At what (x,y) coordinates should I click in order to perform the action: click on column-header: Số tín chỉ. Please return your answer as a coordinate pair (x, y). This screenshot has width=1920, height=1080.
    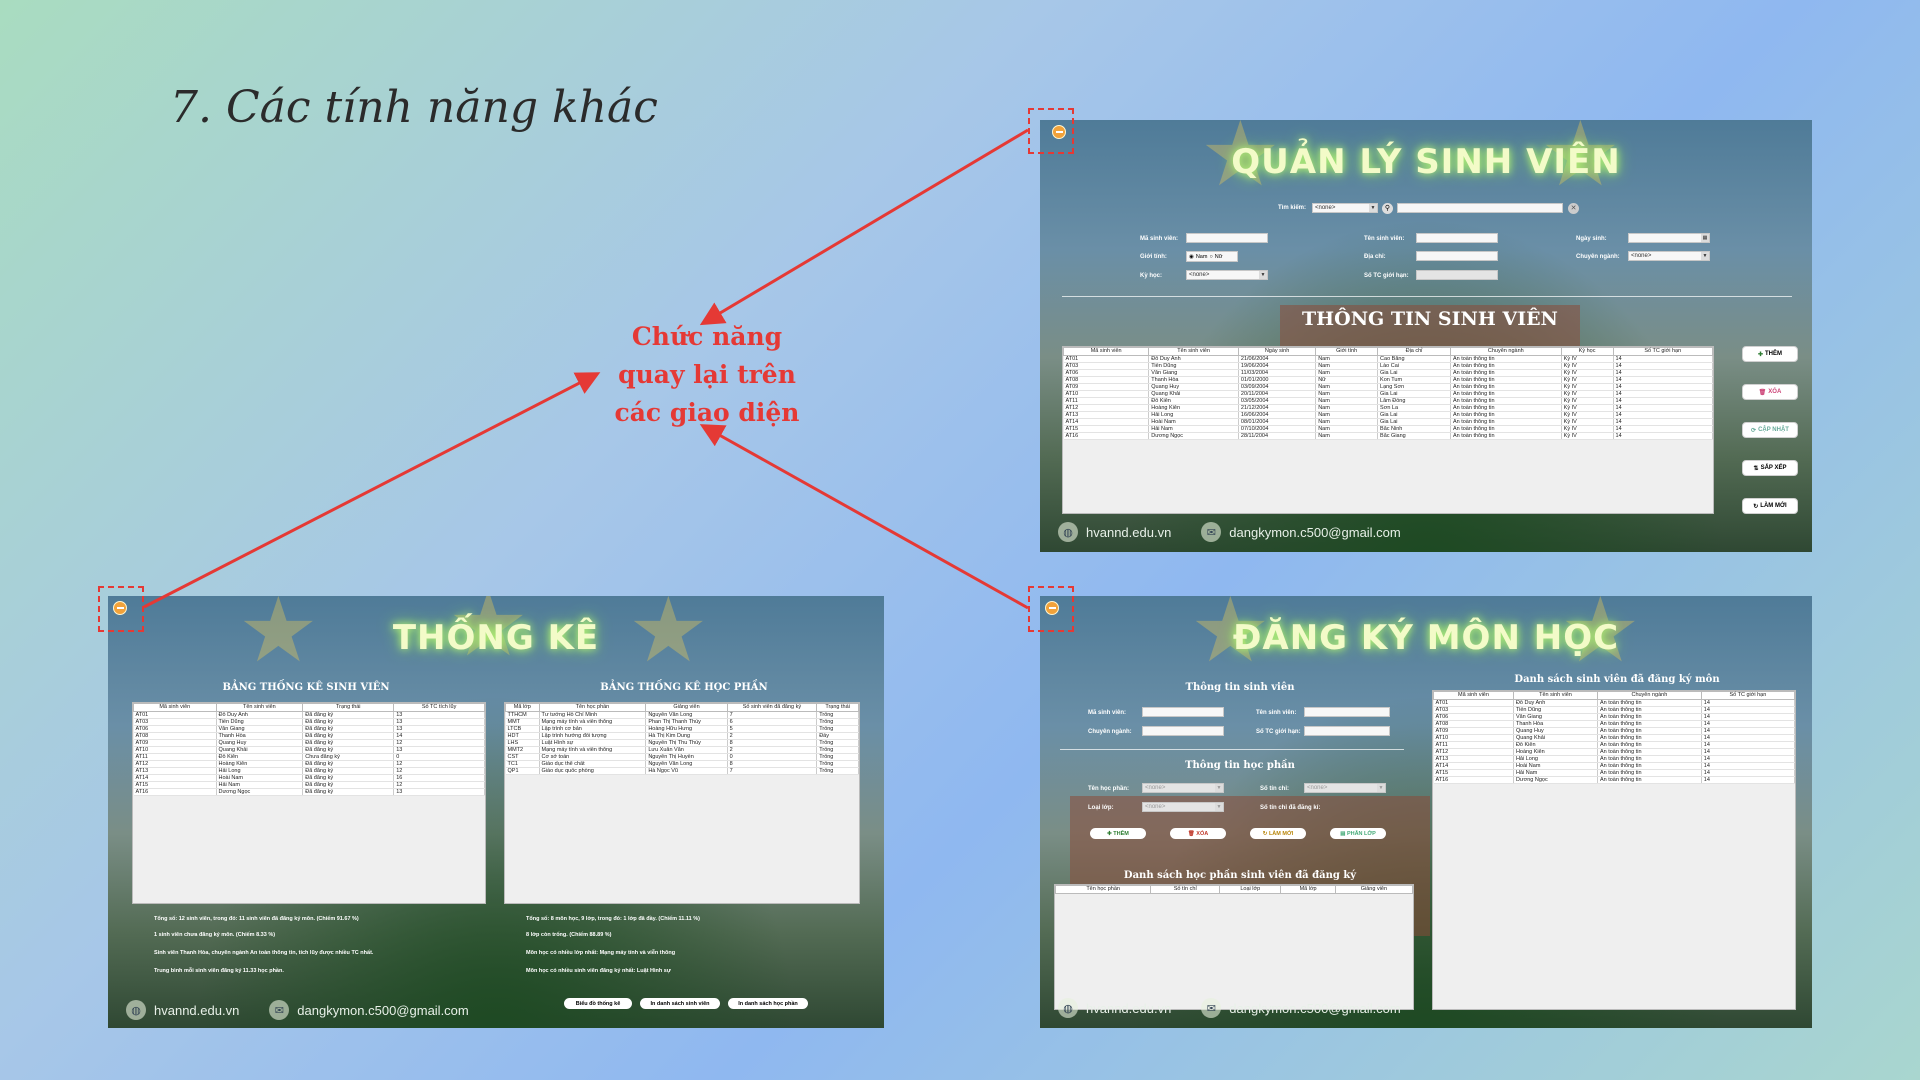
    Looking at the image, I should click on (1185, 889).